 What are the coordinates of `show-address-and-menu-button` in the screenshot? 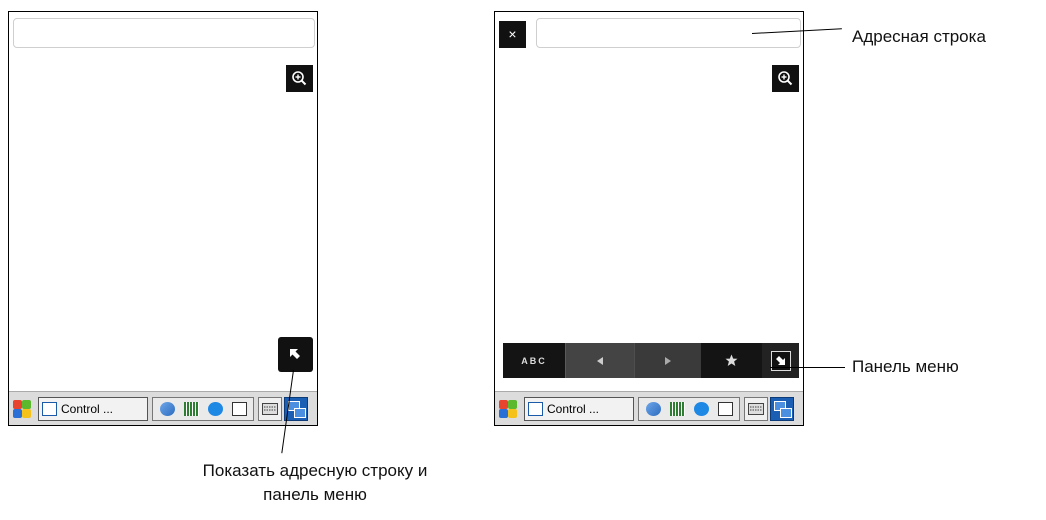 It's located at (295, 354).